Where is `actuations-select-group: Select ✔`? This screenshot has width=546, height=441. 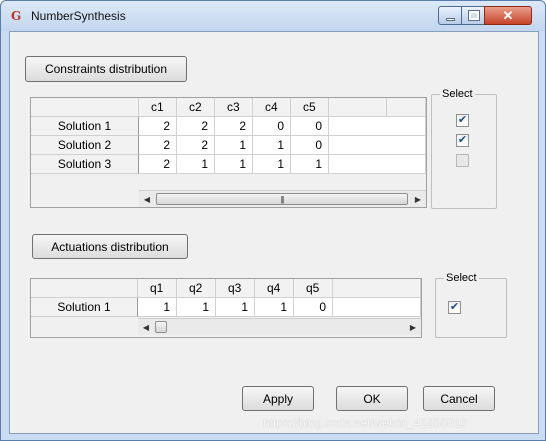 actuations-select-group: Select ✔ is located at coordinates (471, 305).